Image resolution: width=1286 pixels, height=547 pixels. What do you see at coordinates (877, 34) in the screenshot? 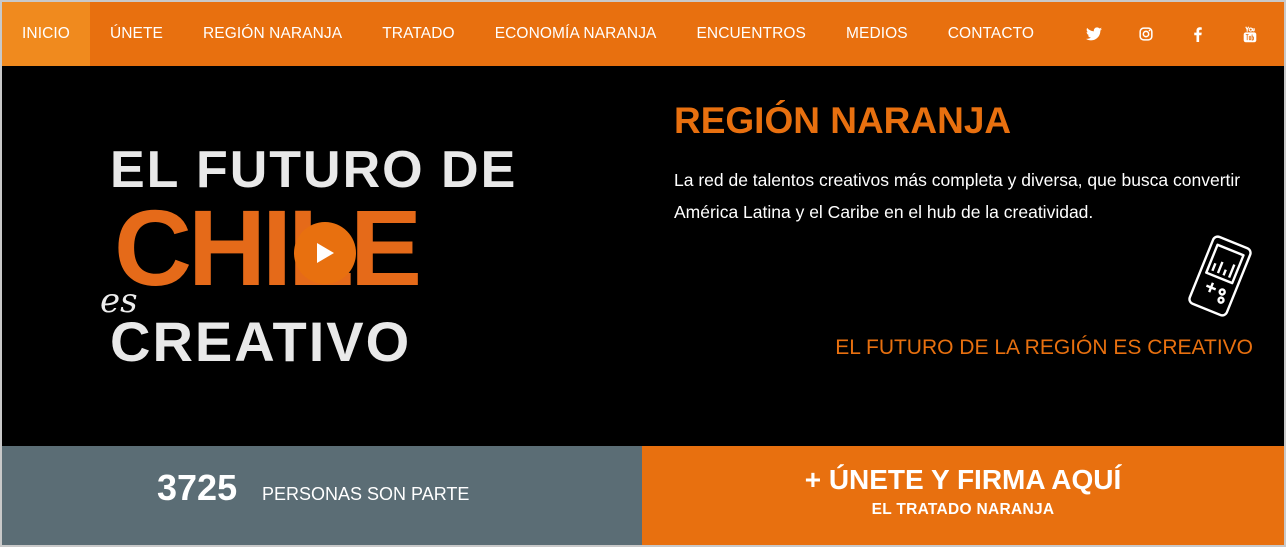
I see `nav-item-medios: MEDIOS` at bounding box center [877, 34].